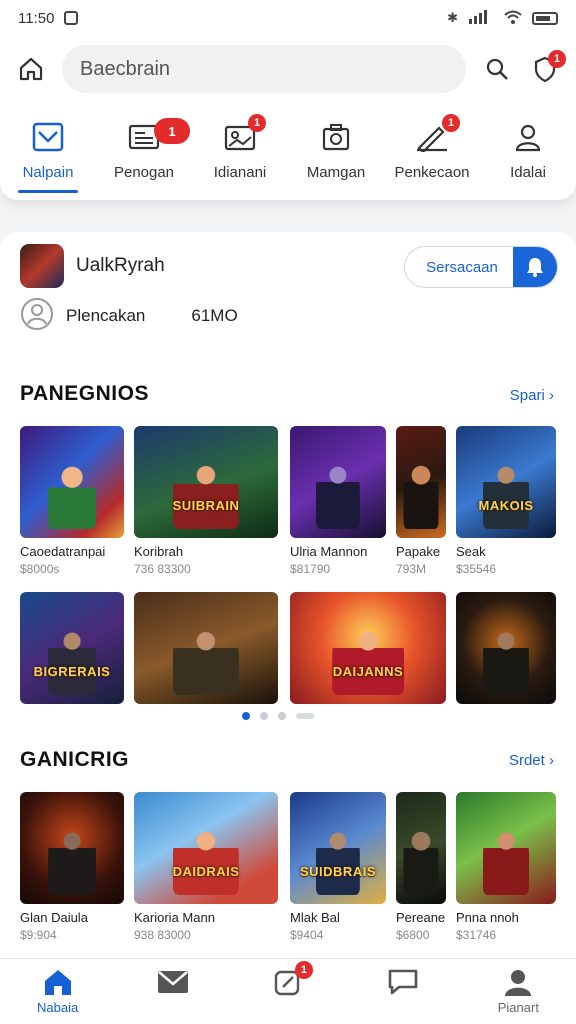  I want to click on bluetooth-icon: ✱, so click(452, 17).